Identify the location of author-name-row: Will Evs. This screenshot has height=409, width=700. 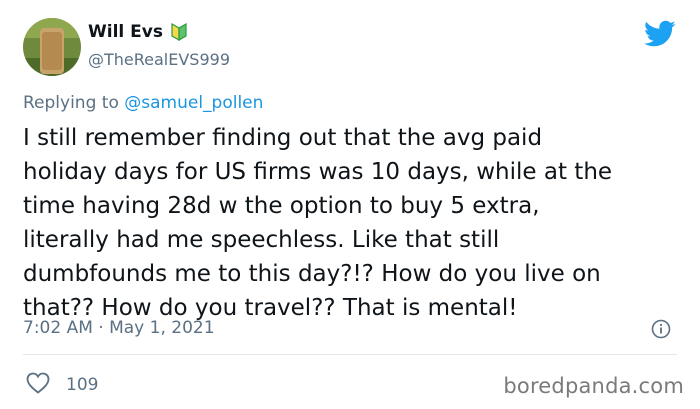
(137, 32).